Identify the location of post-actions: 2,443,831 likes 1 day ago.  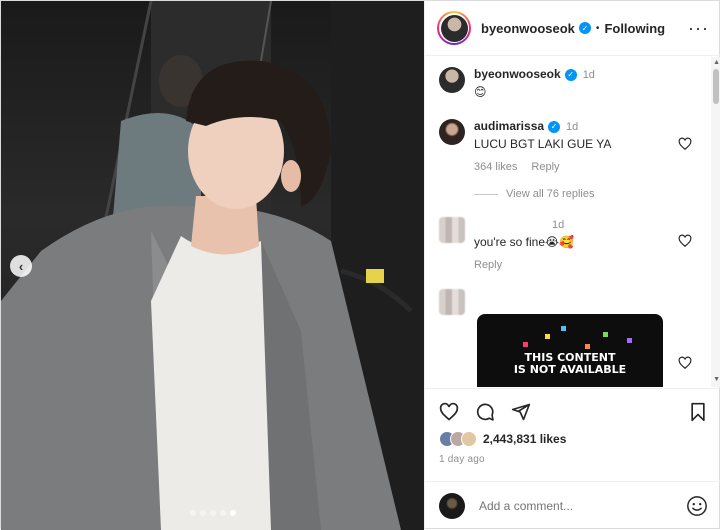
(572, 434).